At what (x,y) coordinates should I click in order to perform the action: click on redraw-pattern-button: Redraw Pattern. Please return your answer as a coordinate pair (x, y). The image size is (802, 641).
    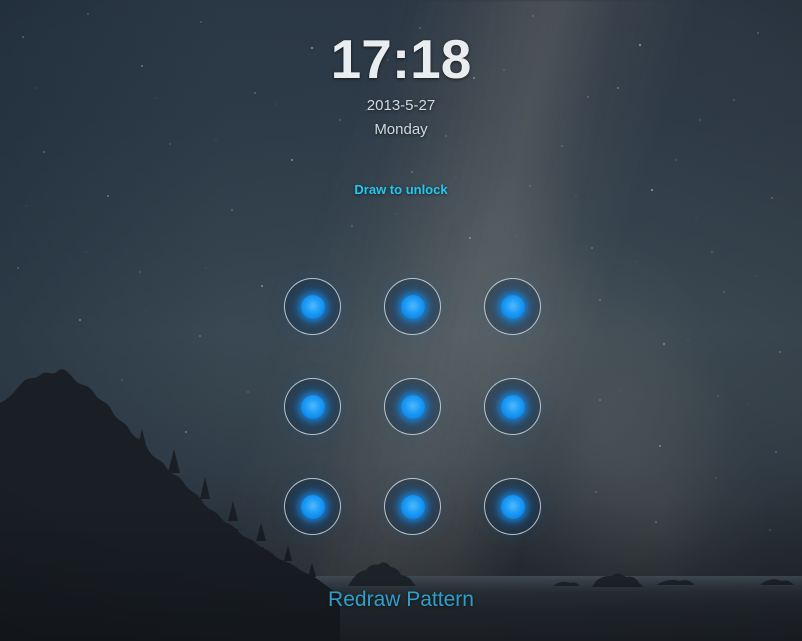
    Looking at the image, I should click on (401, 600).